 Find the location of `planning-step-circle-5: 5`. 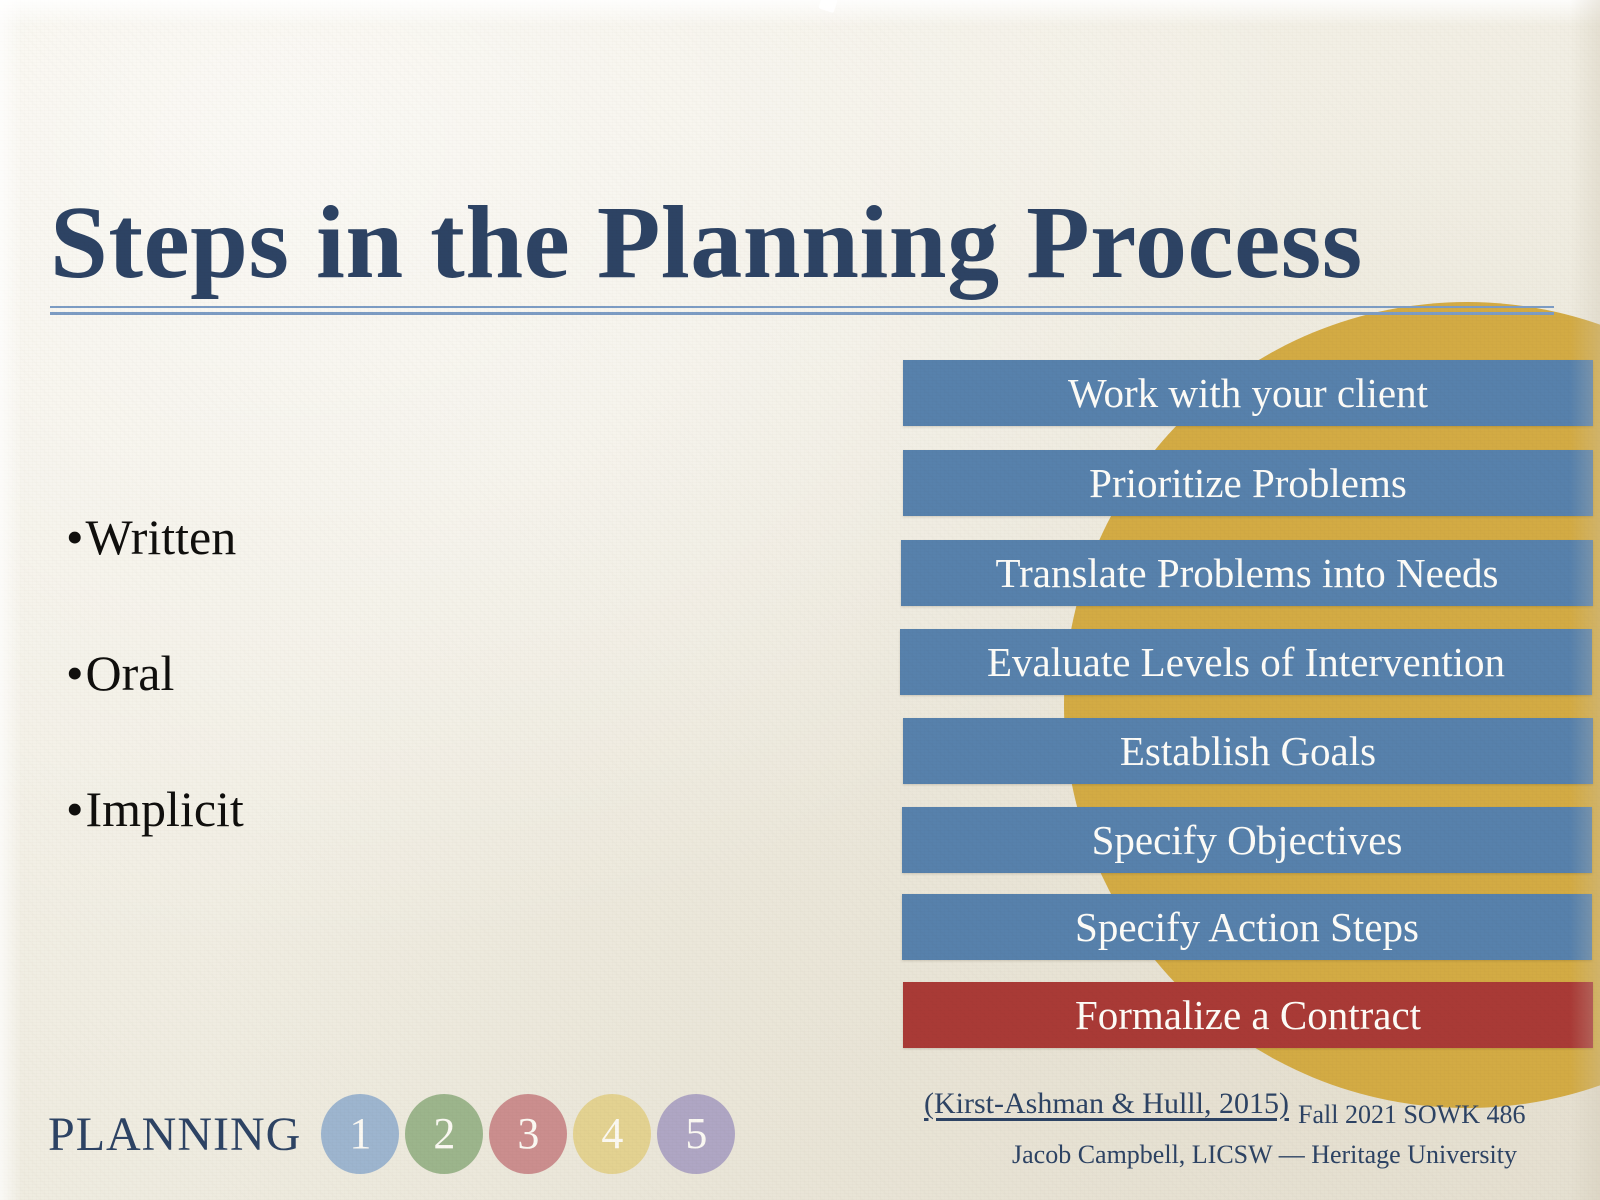

planning-step-circle-5: 5 is located at coordinates (696, 1134).